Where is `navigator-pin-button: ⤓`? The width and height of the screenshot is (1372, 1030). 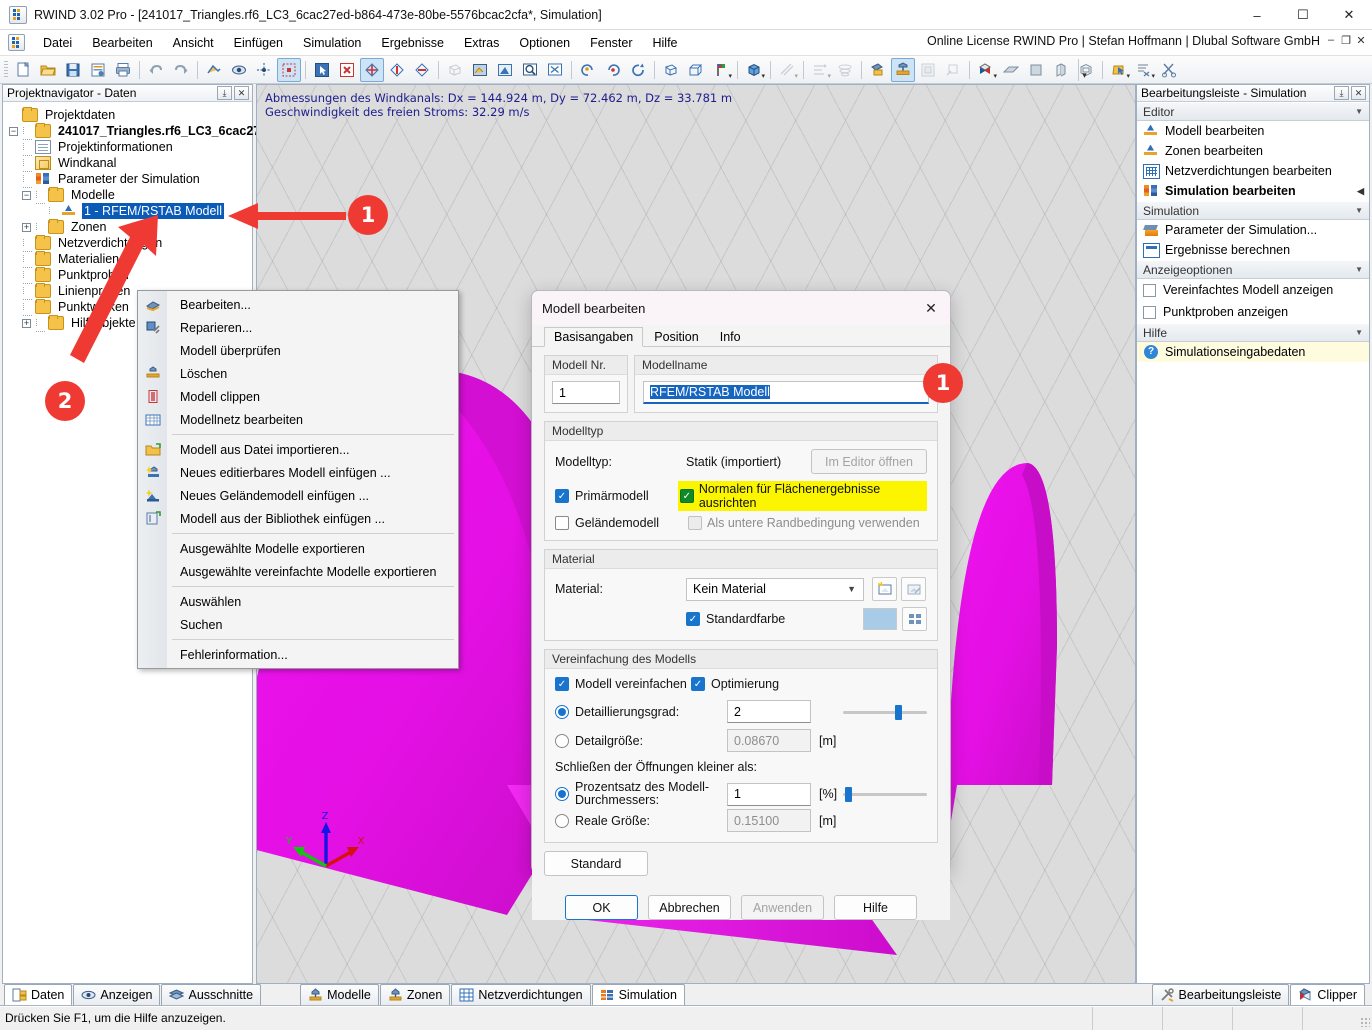 navigator-pin-button: ⤓ is located at coordinates (224, 93).